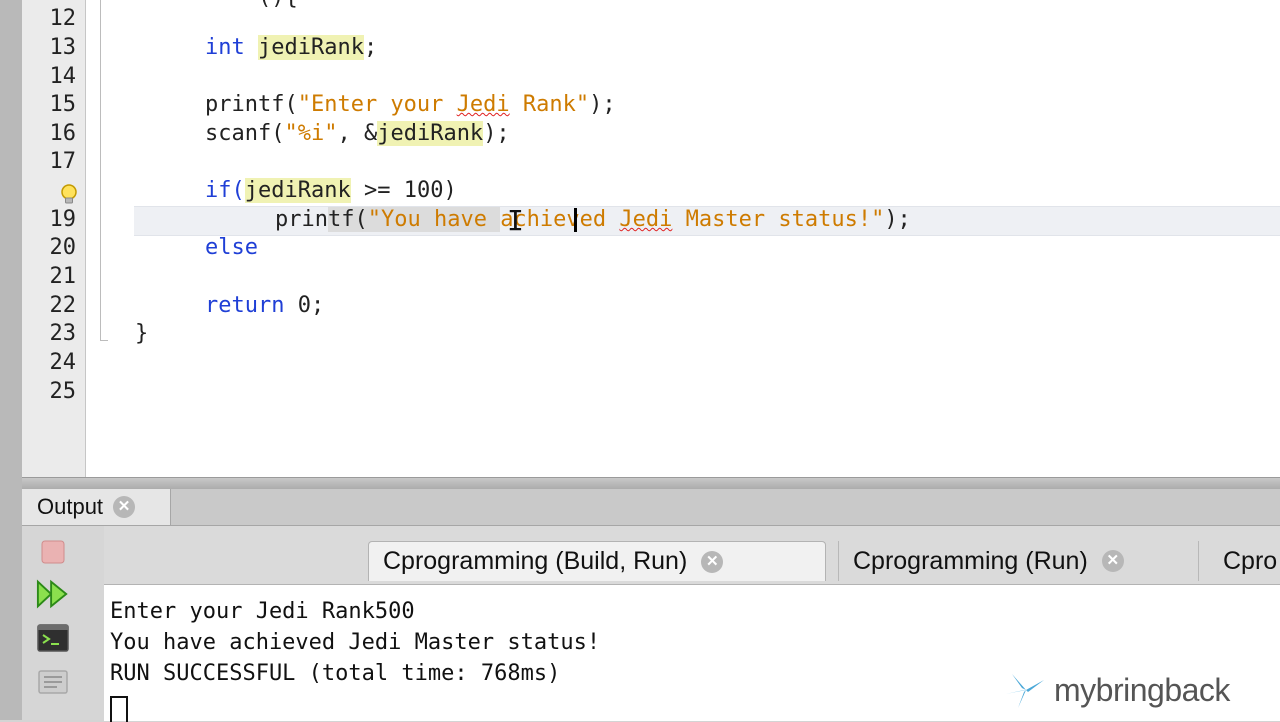 This screenshot has height=722, width=1280. Describe the element at coordinates (225, 190) in the screenshot. I see `keyword: if(` at that location.